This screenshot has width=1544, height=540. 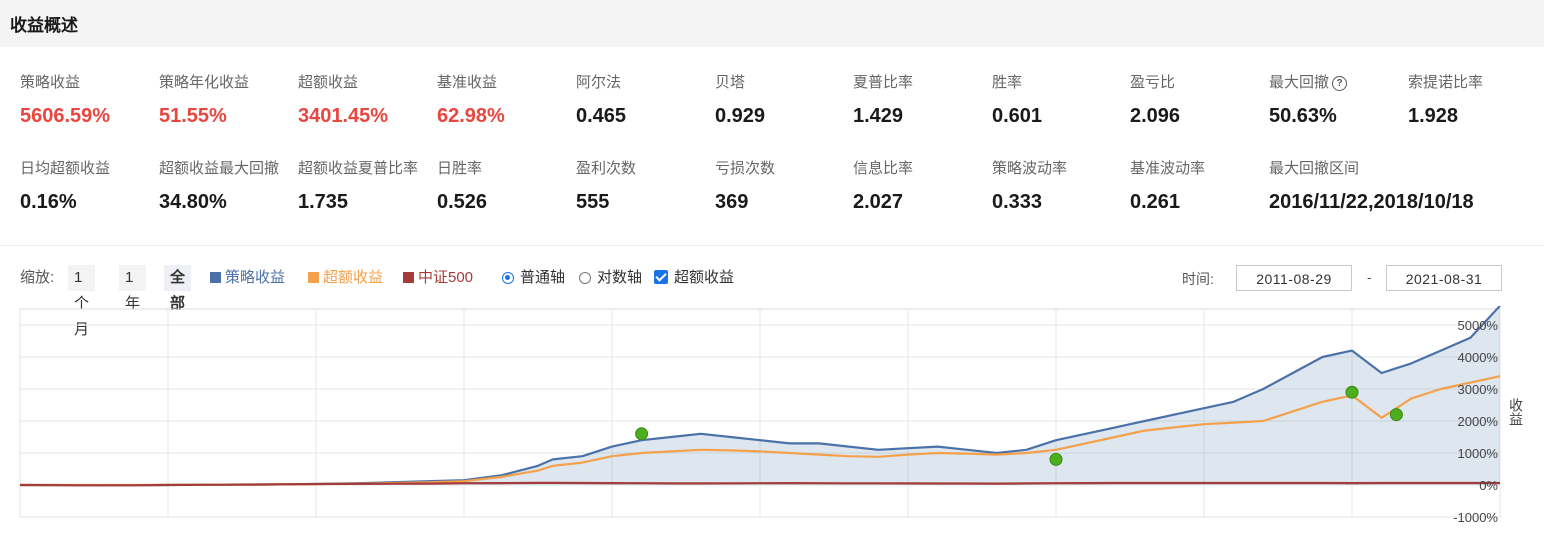 What do you see at coordinates (368, 100) in the screenshot?
I see `metric-cell: 超额收益 3401.45%` at bounding box center [368, 100].